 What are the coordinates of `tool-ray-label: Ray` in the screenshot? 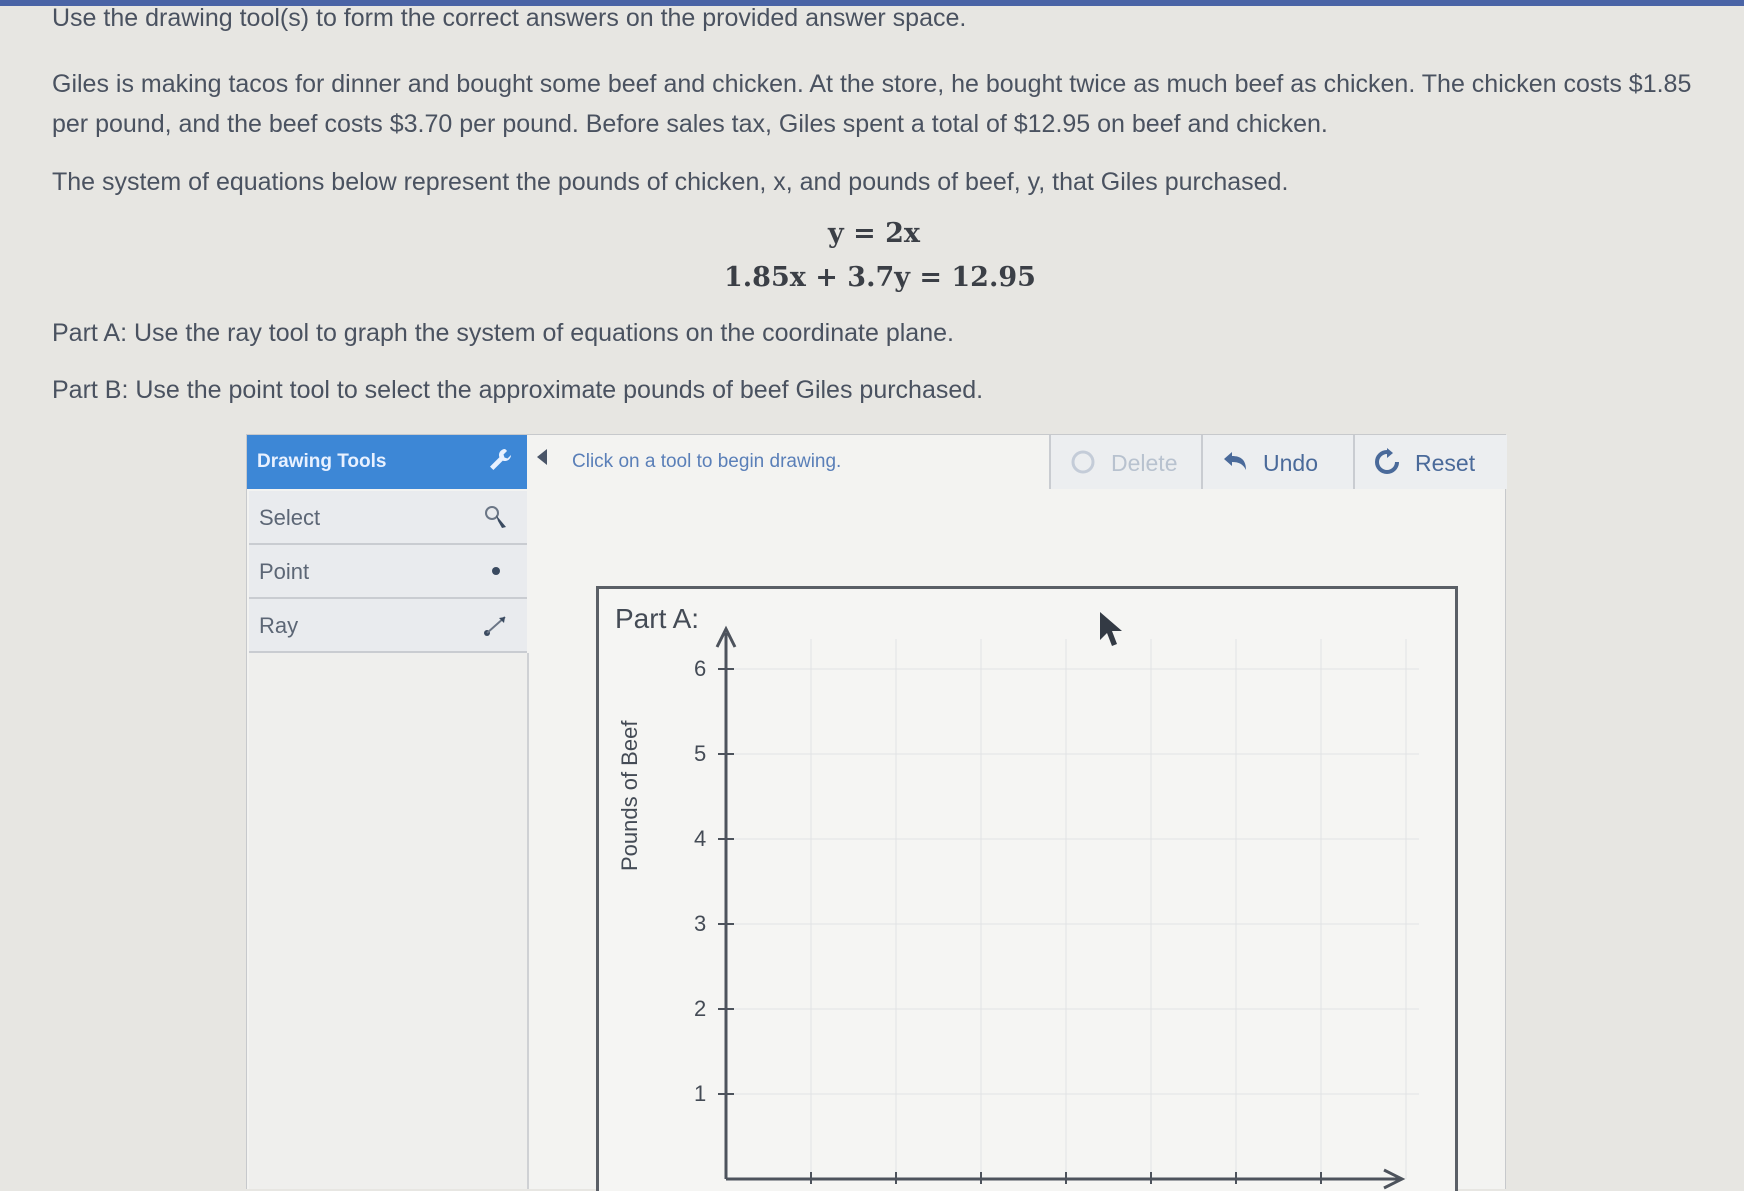 It's located at (279, 625).